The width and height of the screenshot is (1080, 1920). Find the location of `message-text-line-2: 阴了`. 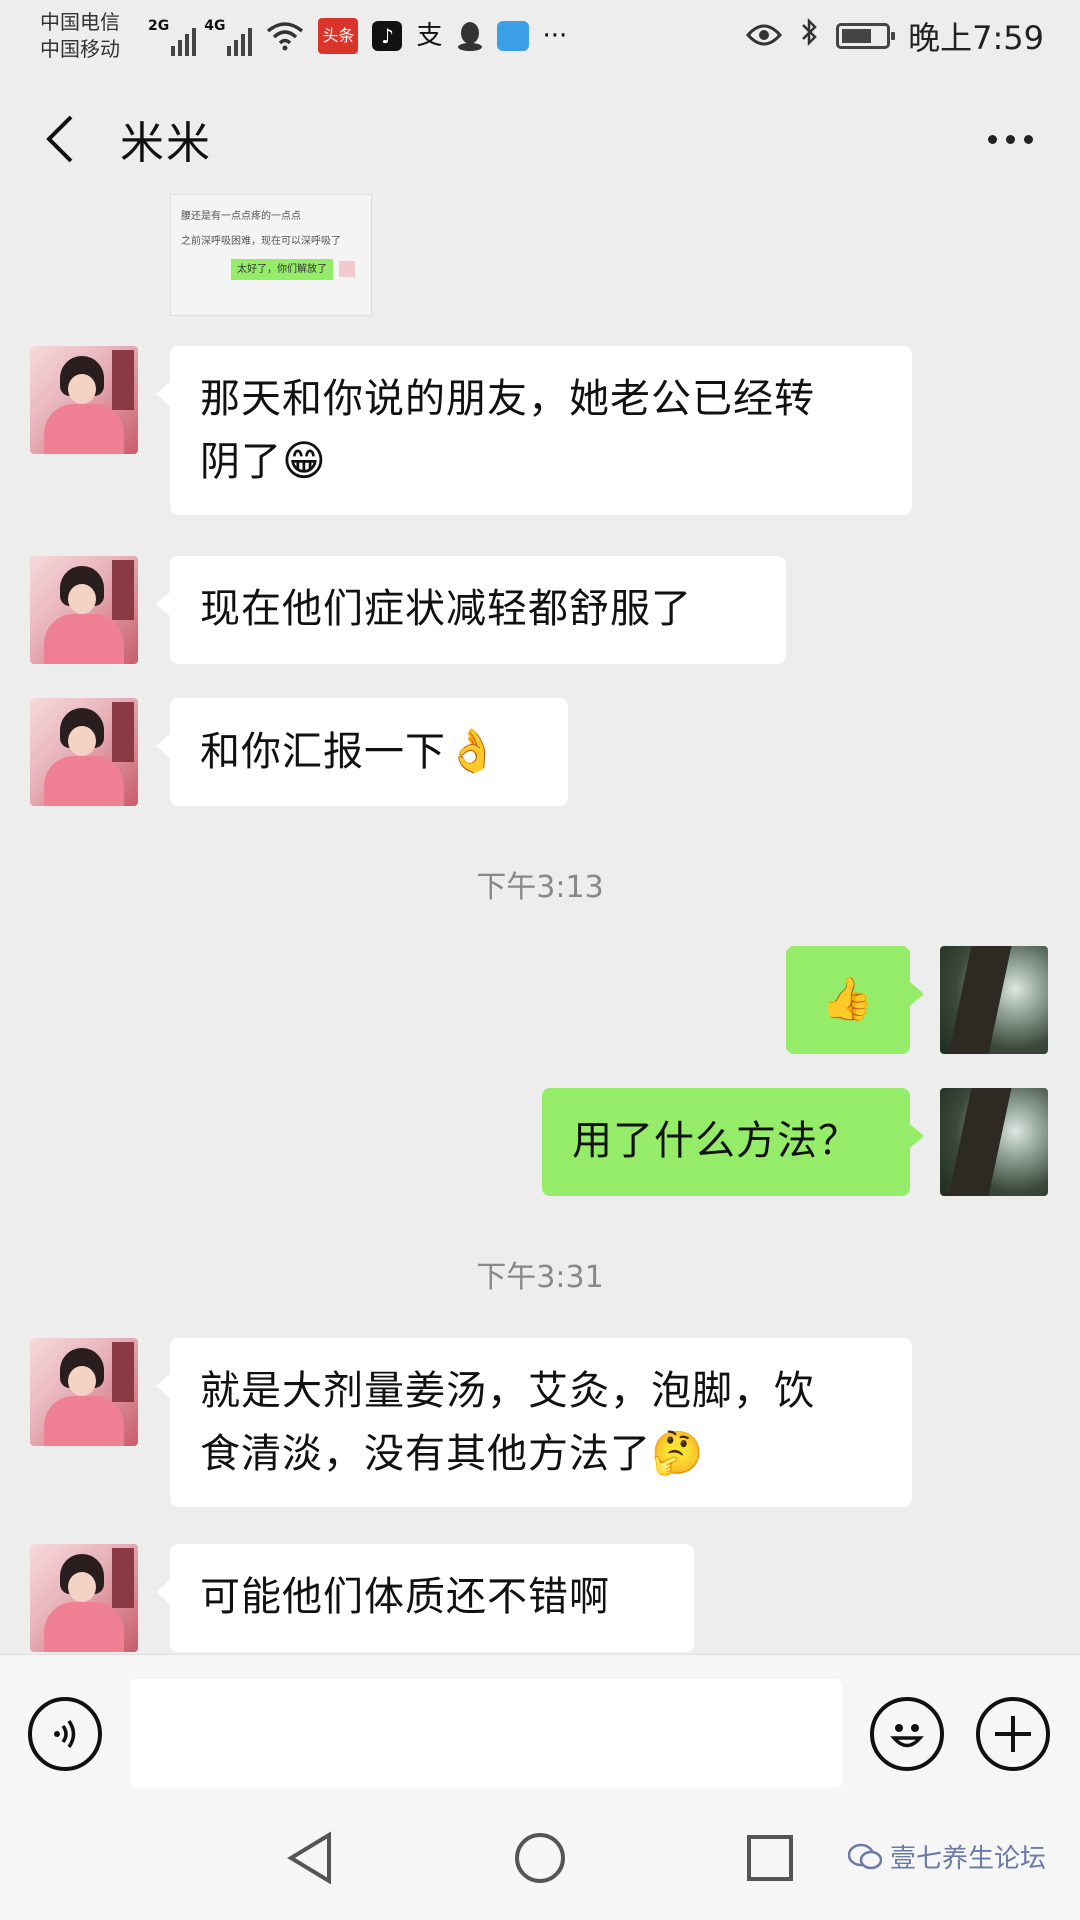

message-text-line-2: 阴了 is located at coordinates (241, 462).